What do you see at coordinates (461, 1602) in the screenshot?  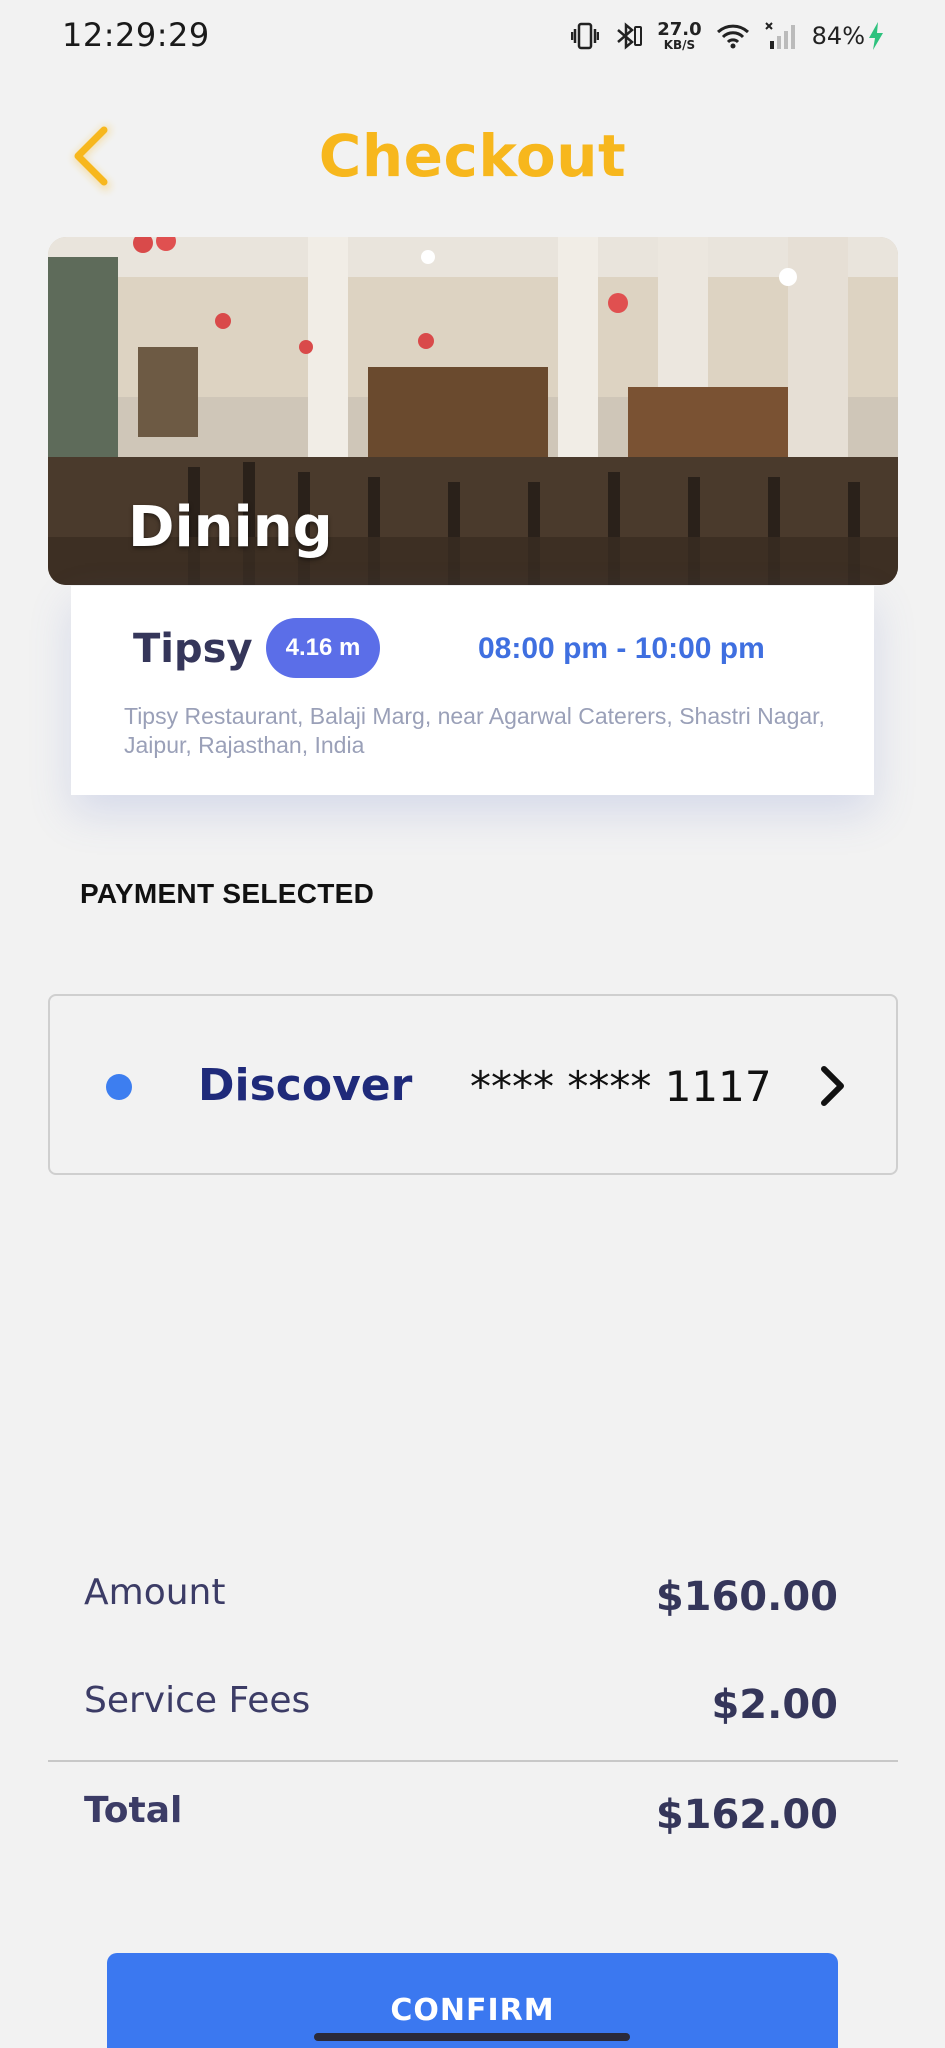 I see `amount-row: Amount $160.00` at bounding box center [461, 1602].